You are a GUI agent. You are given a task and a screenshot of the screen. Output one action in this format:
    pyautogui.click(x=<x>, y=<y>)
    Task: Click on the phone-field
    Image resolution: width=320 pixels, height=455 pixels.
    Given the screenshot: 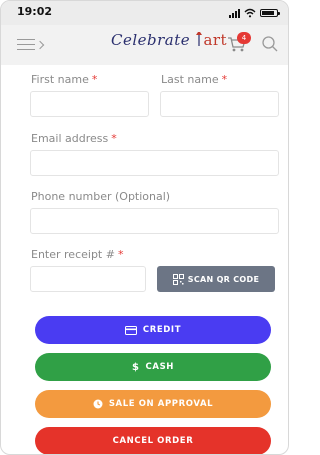 What is the action you would take?
    pyautogui.click(x=154, y=221)
    